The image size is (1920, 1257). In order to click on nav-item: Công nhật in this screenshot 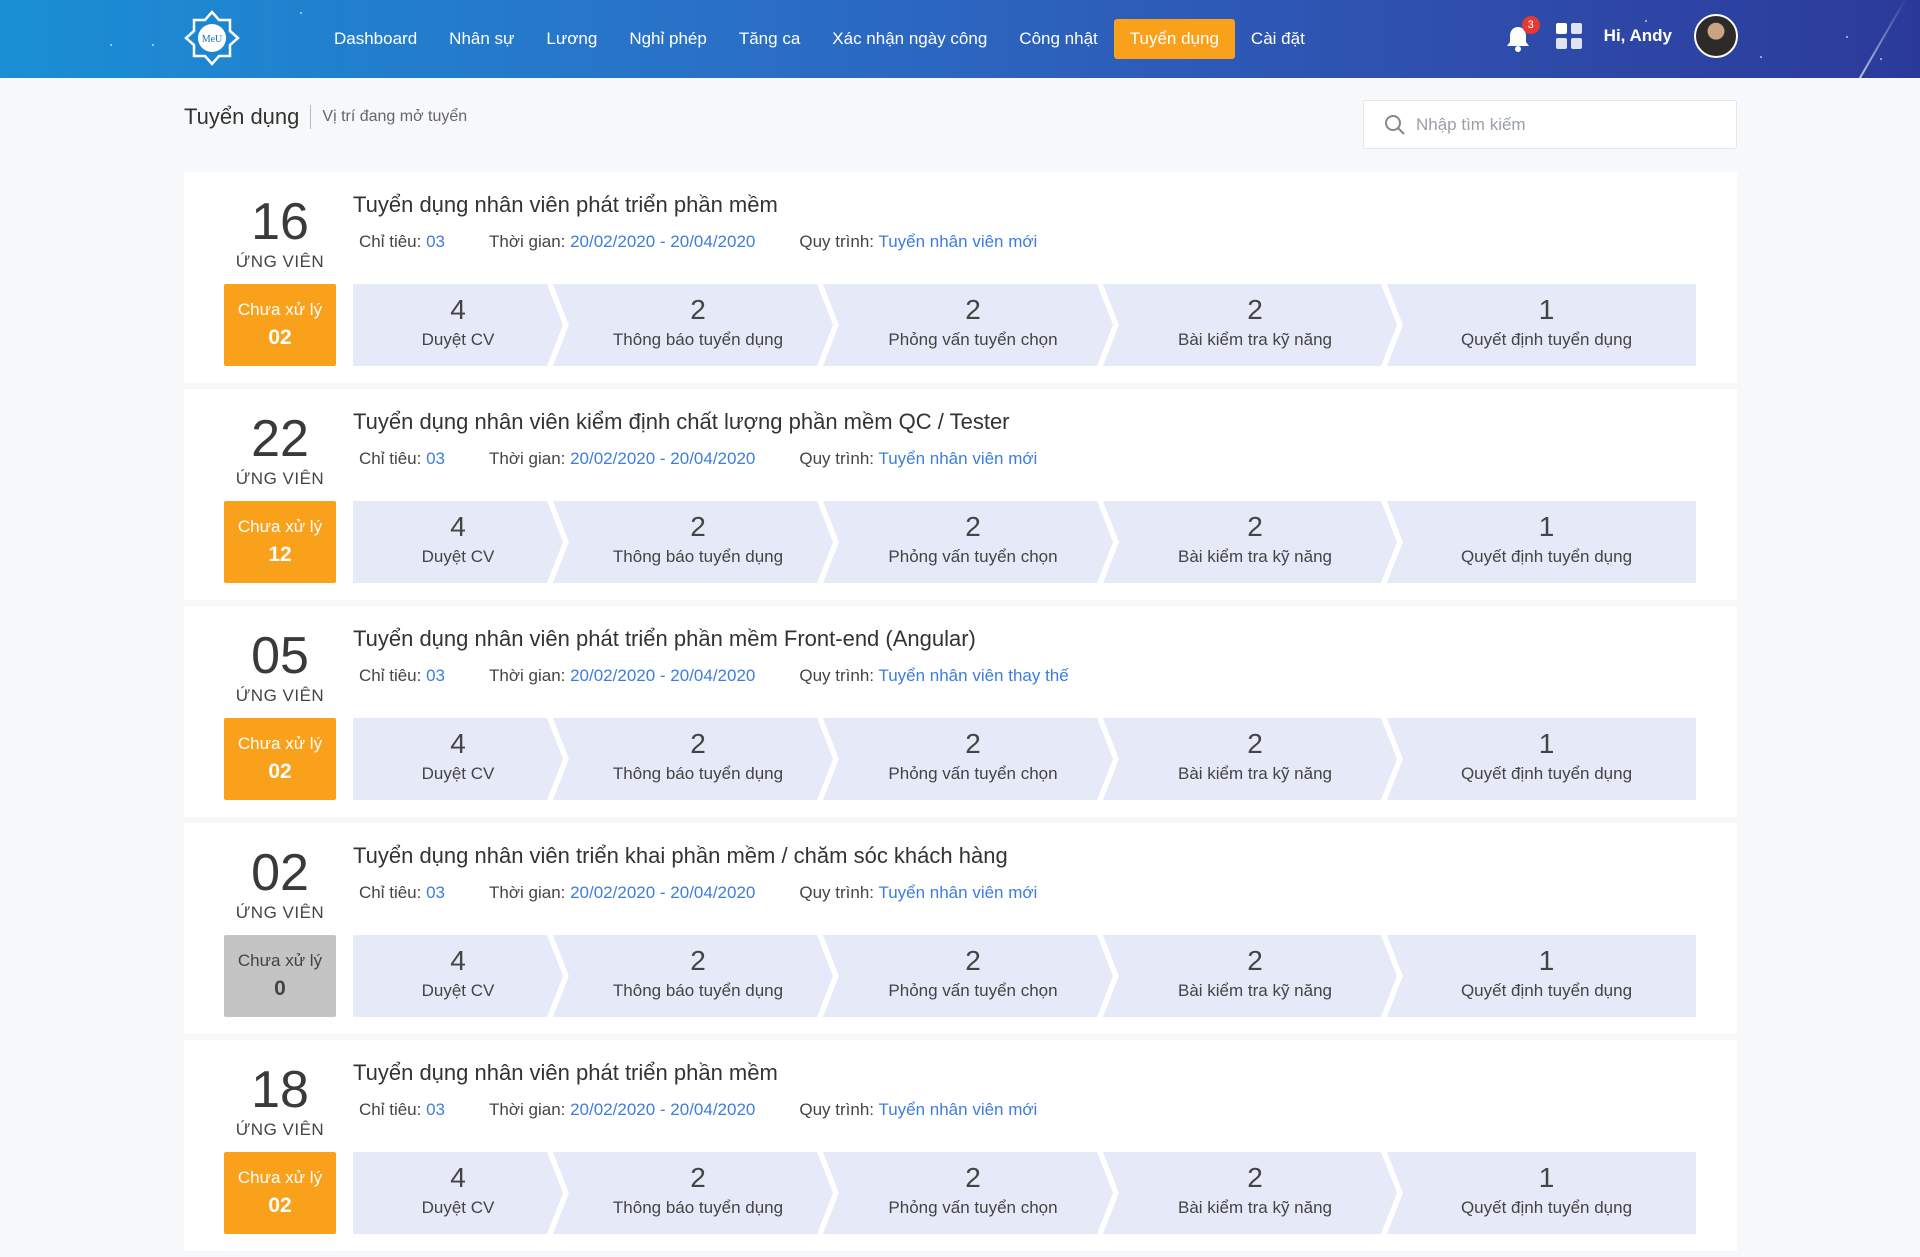, I will do `click(1058, 39)`.